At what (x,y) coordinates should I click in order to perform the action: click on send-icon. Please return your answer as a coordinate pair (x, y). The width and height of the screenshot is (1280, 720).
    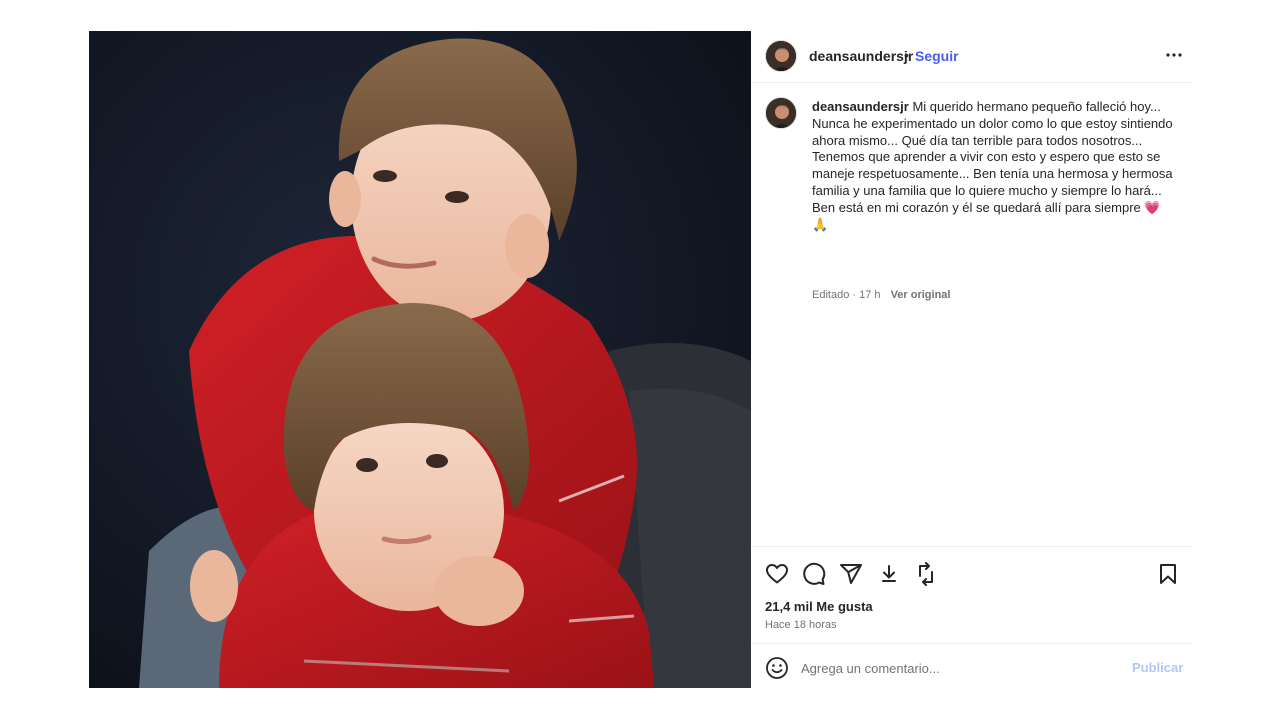
    Looking at the image, I should click on (852, 575).